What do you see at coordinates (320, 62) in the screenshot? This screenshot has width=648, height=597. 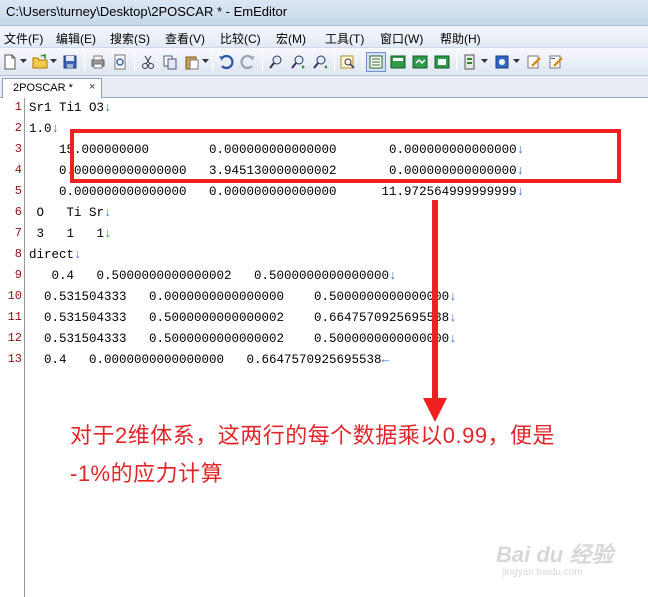 I see `find-prev-icon` at bounding box center [320, 62].